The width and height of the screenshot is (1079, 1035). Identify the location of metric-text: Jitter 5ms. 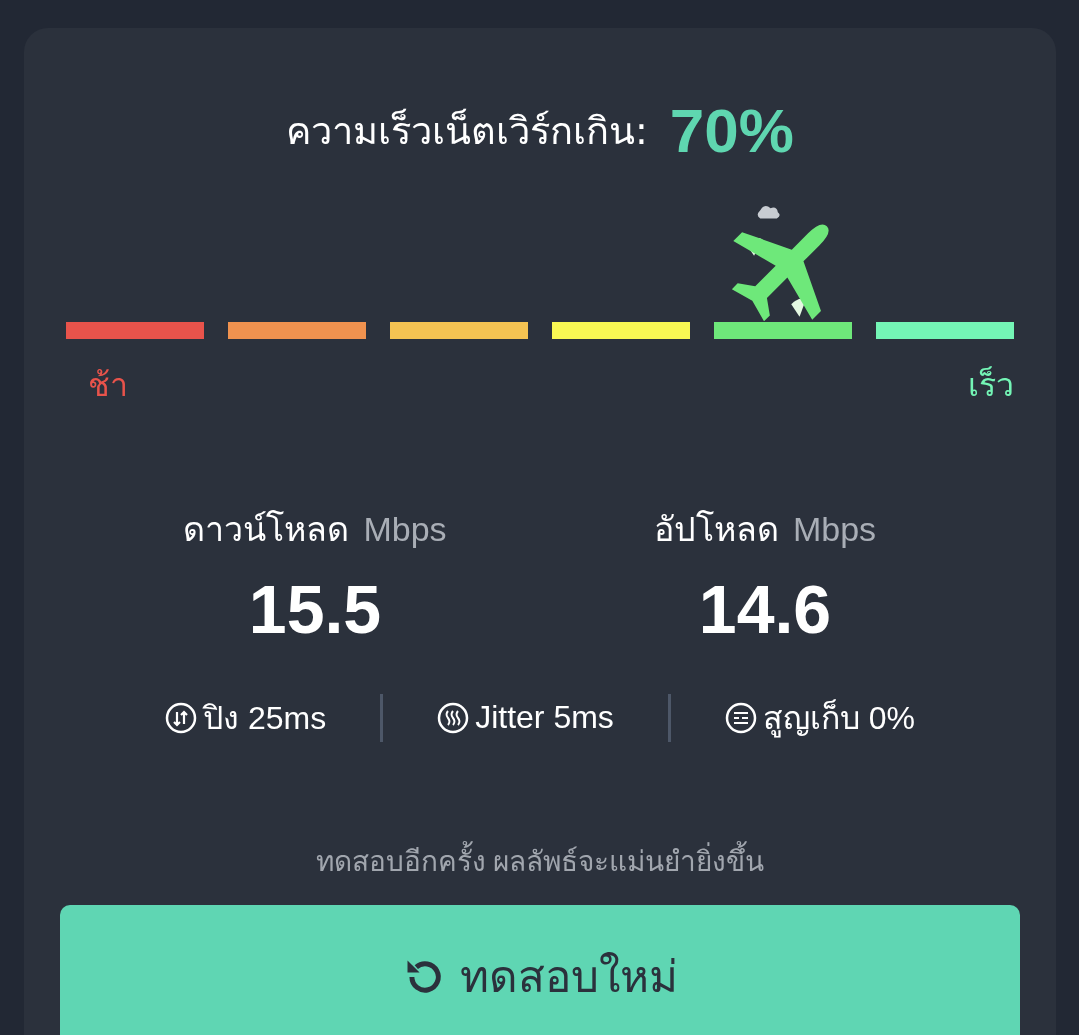
(544, 717).